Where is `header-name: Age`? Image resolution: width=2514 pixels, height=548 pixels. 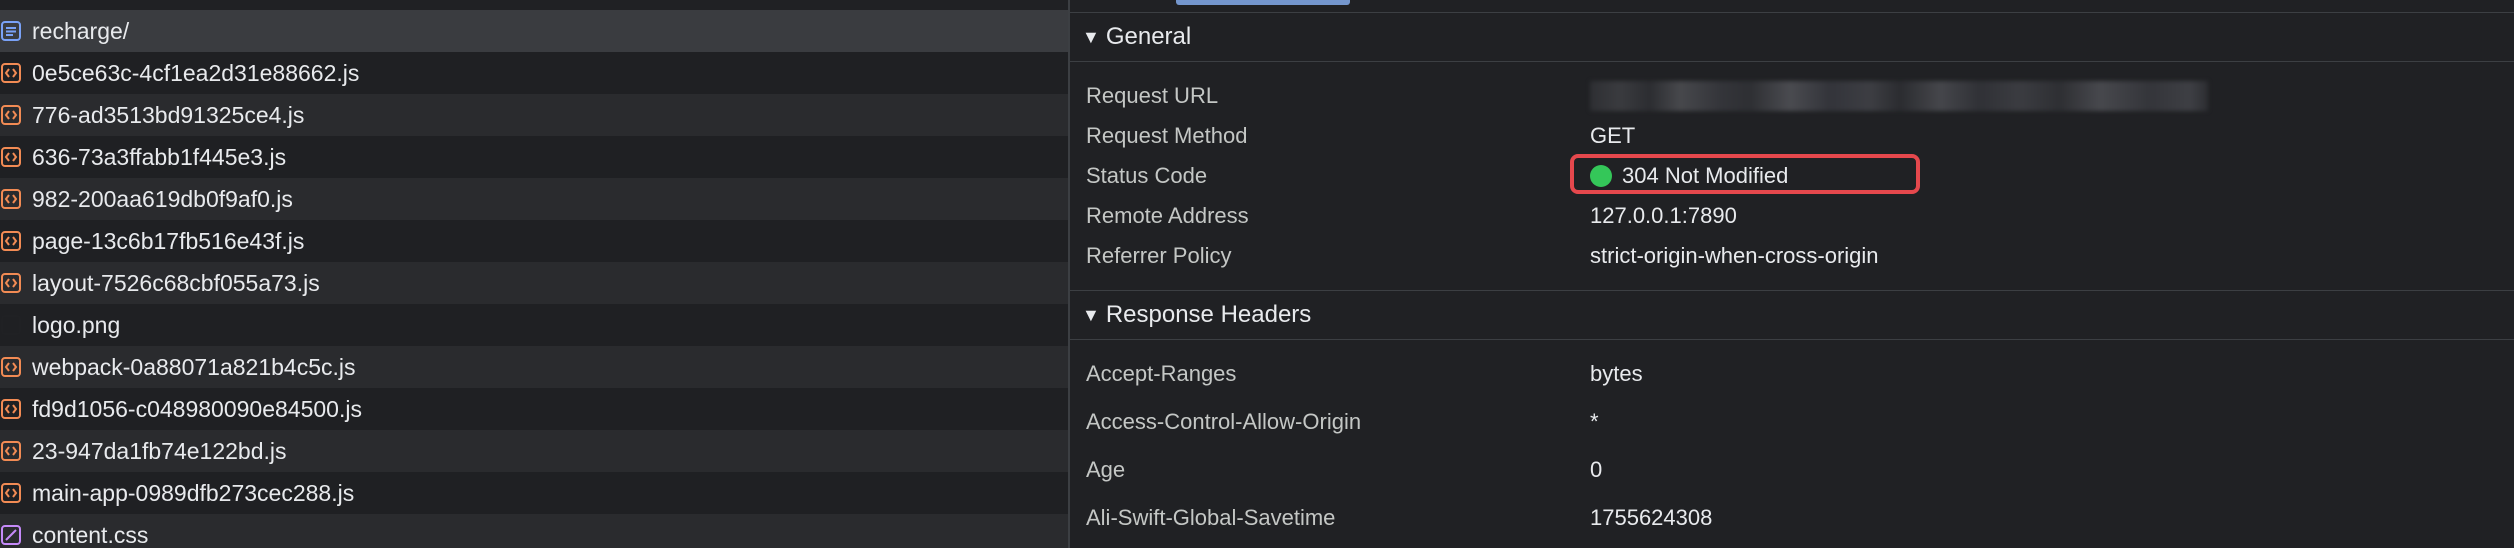
header-name: Age is located at coordinates (1106, 469).